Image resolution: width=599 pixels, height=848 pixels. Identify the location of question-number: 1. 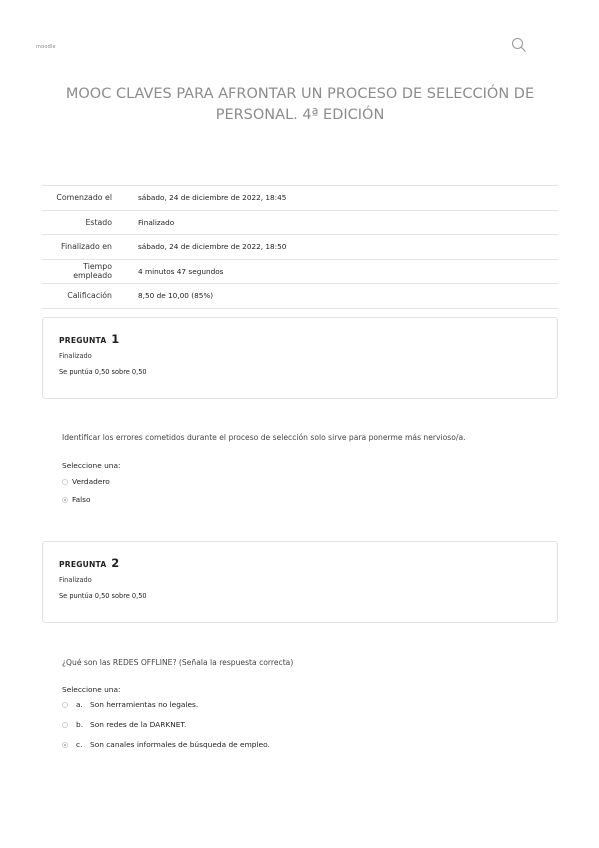
(115, 339).